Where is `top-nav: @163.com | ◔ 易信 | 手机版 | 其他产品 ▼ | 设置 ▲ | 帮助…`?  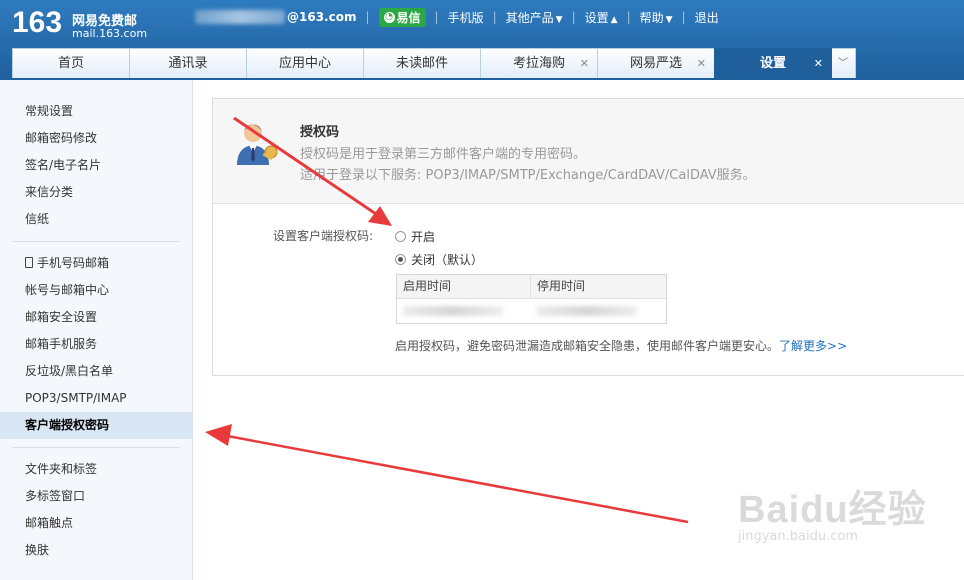 top-nav: @163.com | ◔ 易信 | 手机版 | 其他产品 ▼ | 设置 ▲ | 帮助… is located at coordinates (457, 17).